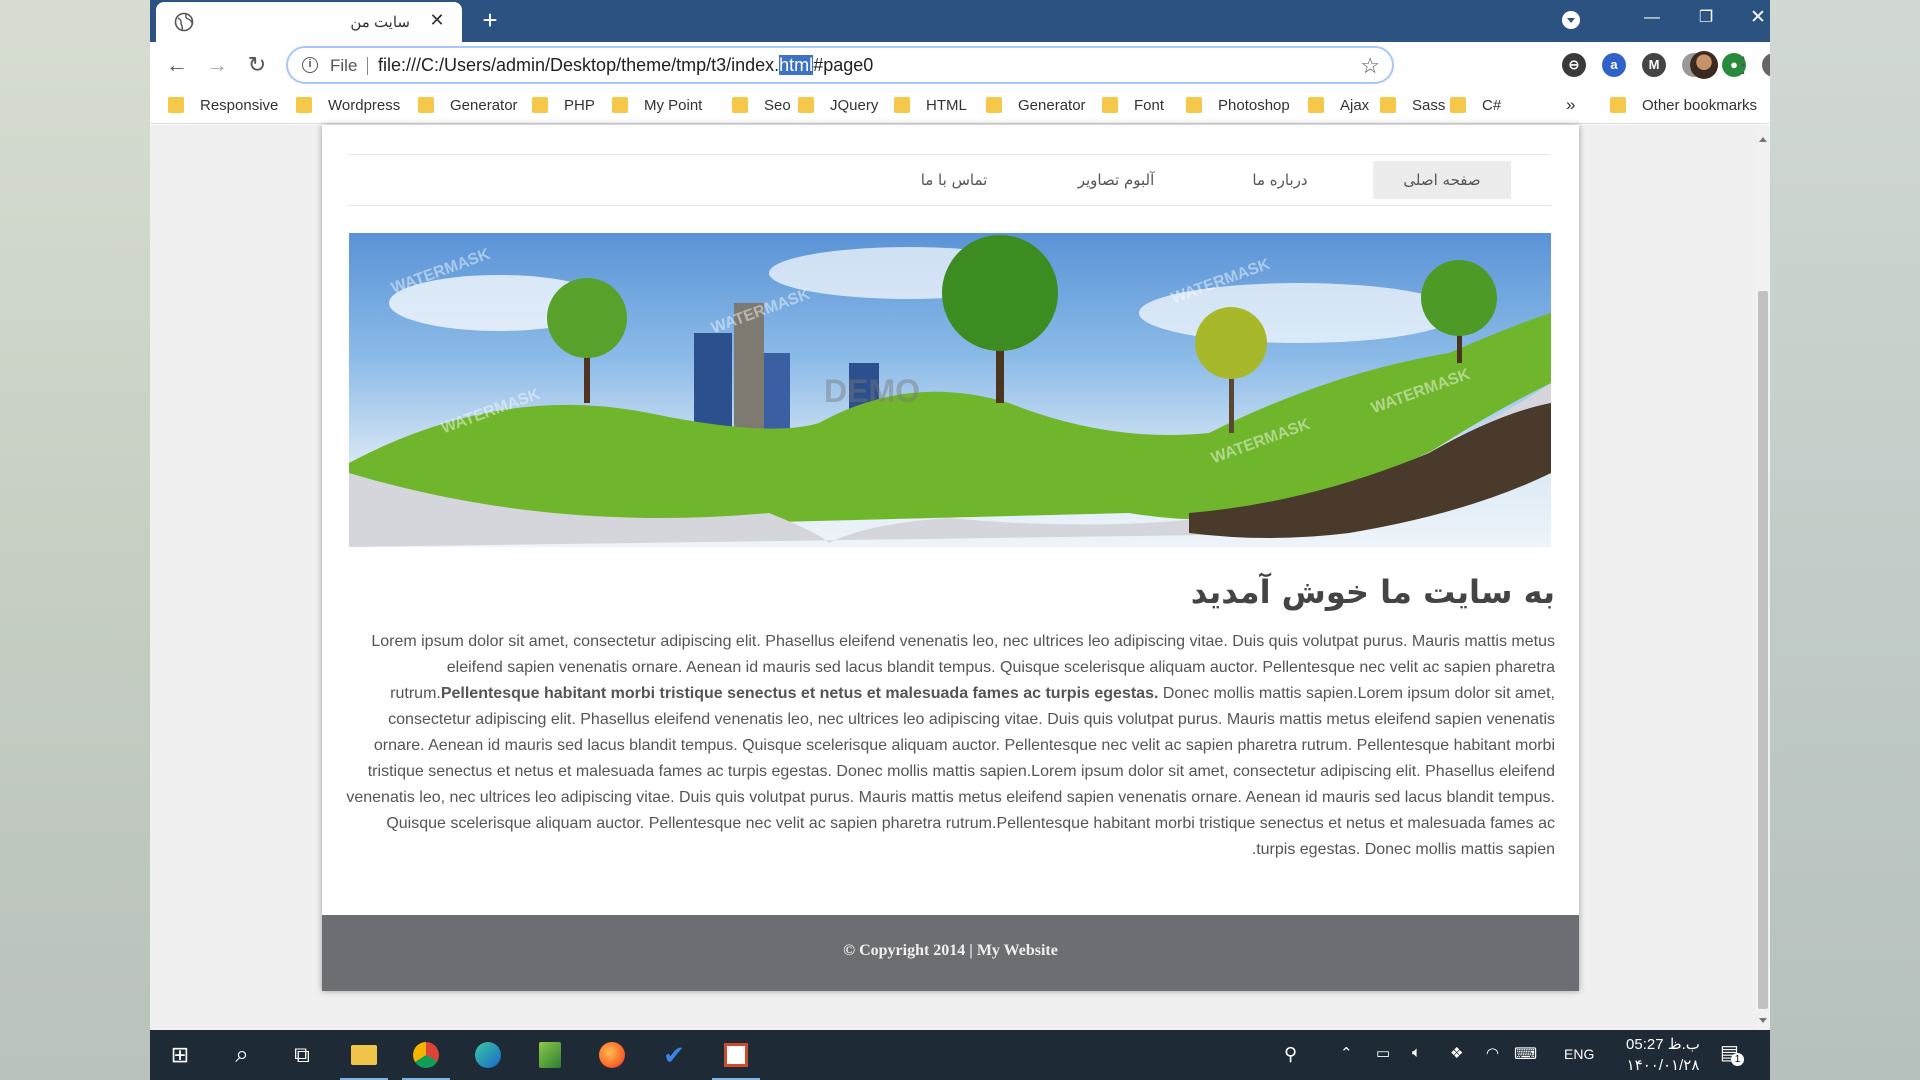  Describe the element at coordinates (257, 65) in the screenshot. I see `reload-button: ↻` at that location.